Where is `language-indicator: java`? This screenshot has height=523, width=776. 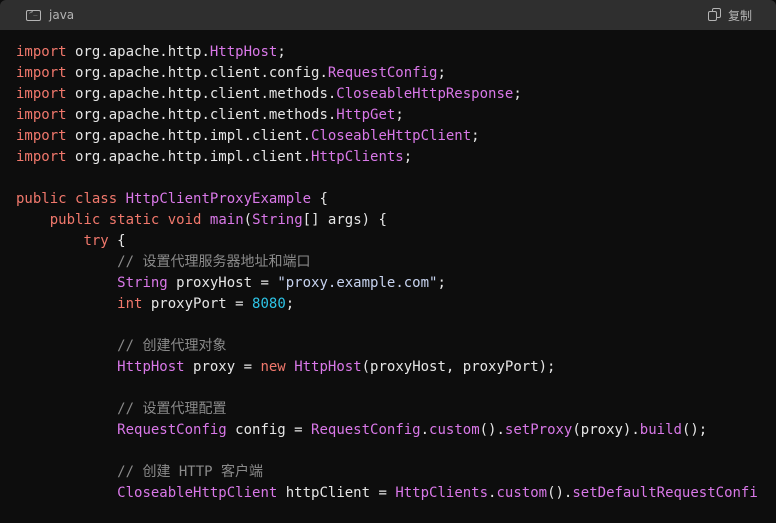
language-indicator: java is located at coordinates (50, 15).